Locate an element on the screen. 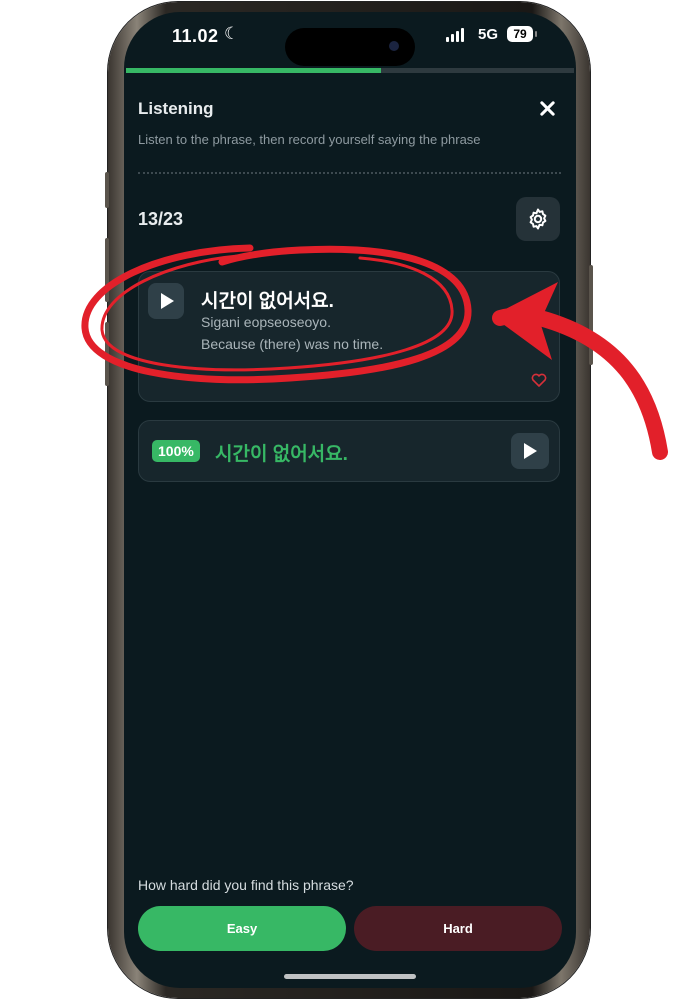 The image size is (700, 1000). hard-button: Hard is located at coordinates (458, 928).